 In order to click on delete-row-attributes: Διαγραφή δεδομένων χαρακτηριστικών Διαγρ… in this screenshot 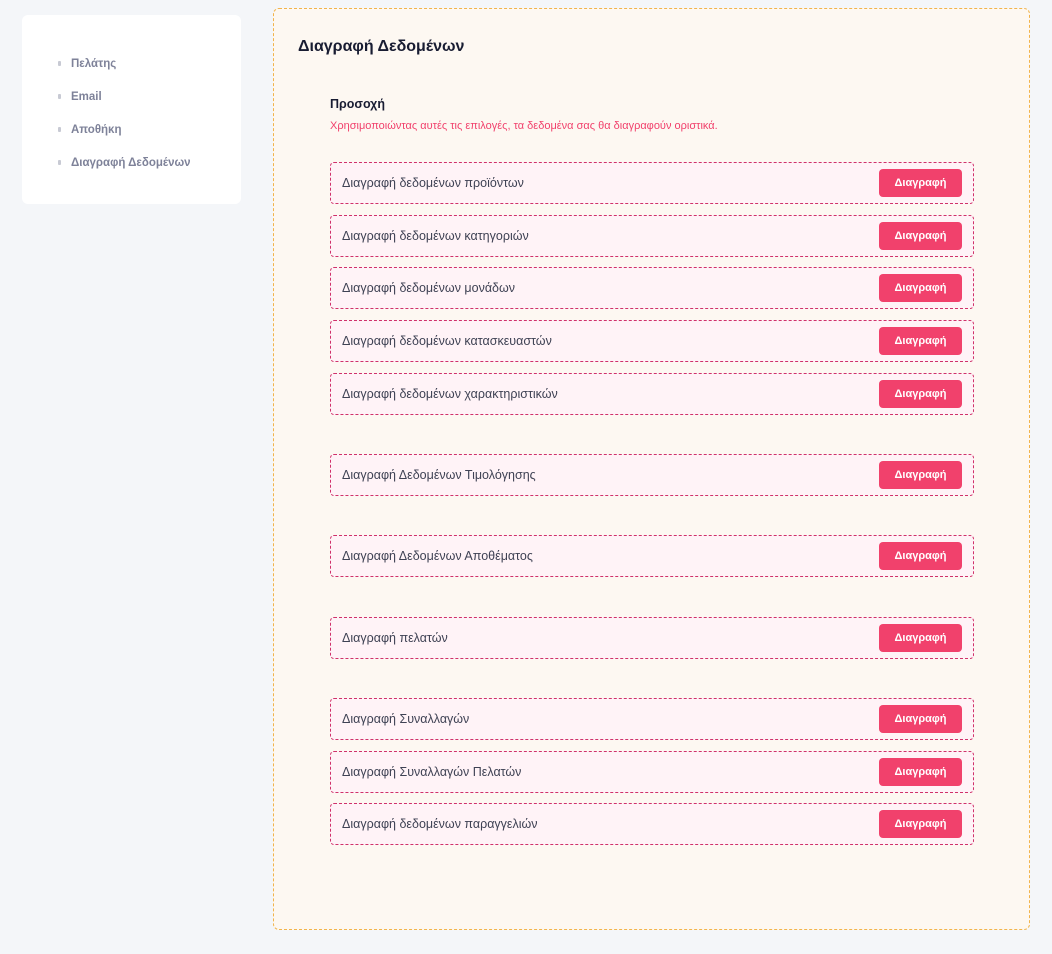, I will do `click(652, 394)`.